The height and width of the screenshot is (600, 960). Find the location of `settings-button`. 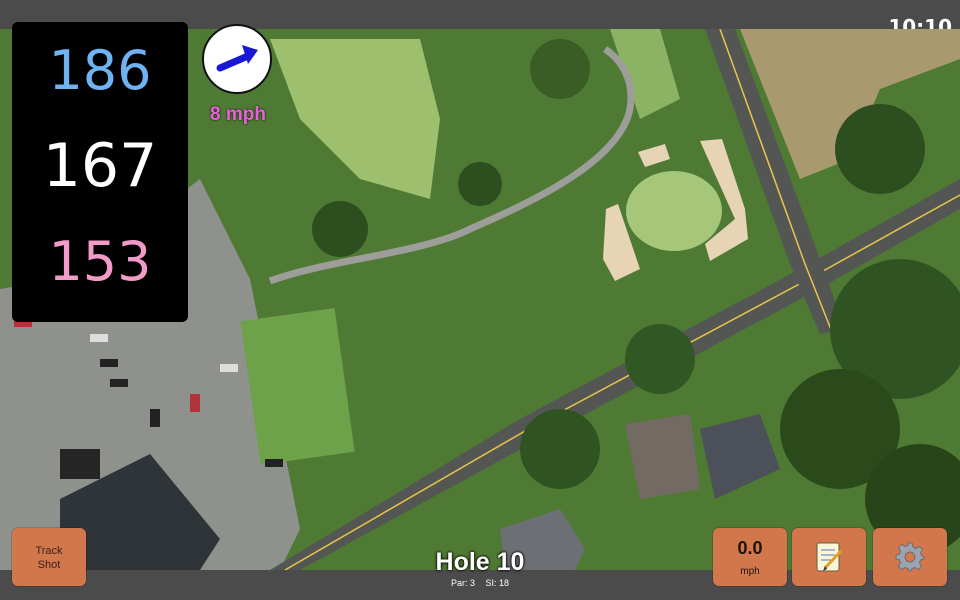

settings-button is located at coordinates (910, 557).